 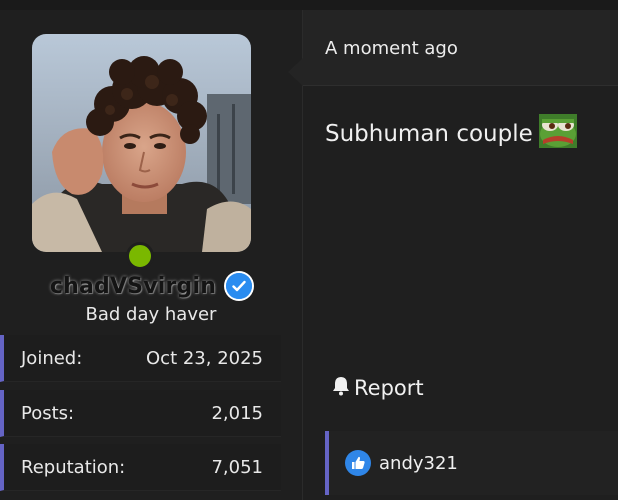 I want to click on report-button: Report, so click(x=377, y=387).